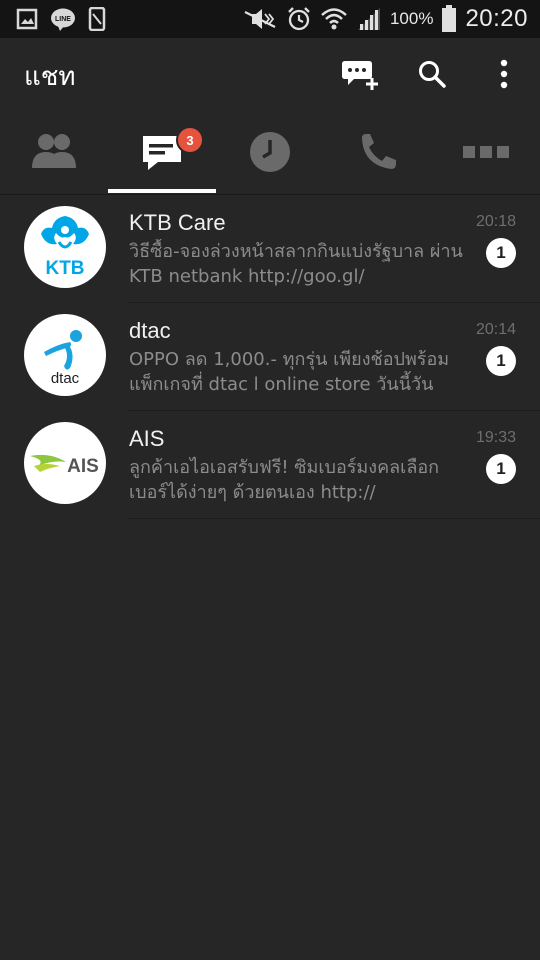  I want to click on avatar: AIS, so click(65, 463).